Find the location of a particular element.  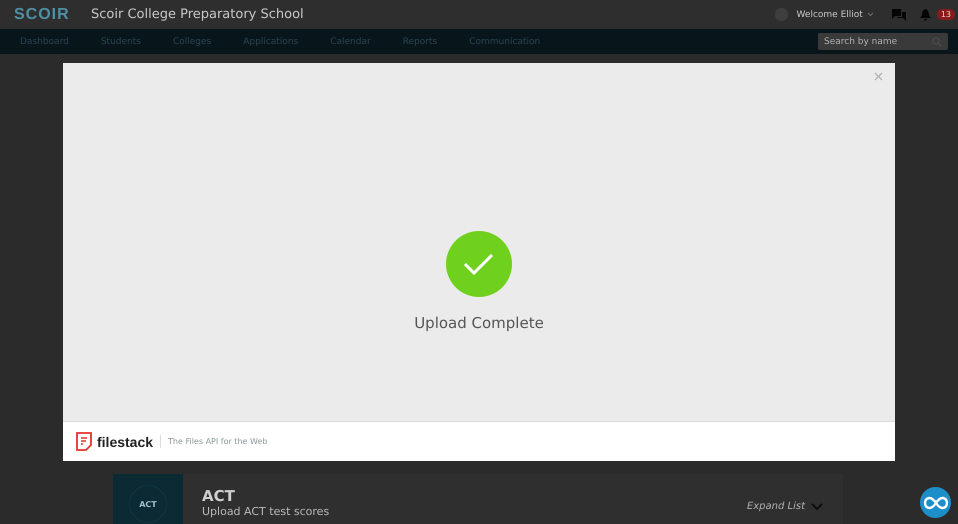

notification-count: 13 is located at coordinates (945, 14).